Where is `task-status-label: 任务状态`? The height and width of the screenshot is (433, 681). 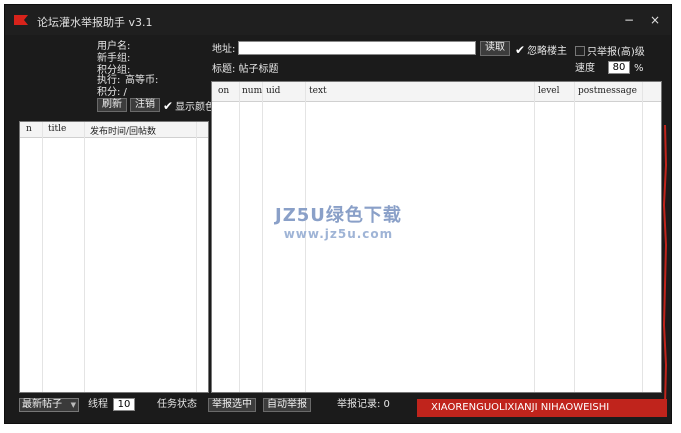
task-status-label: 任务状态 is located at coordinates (177, 404).